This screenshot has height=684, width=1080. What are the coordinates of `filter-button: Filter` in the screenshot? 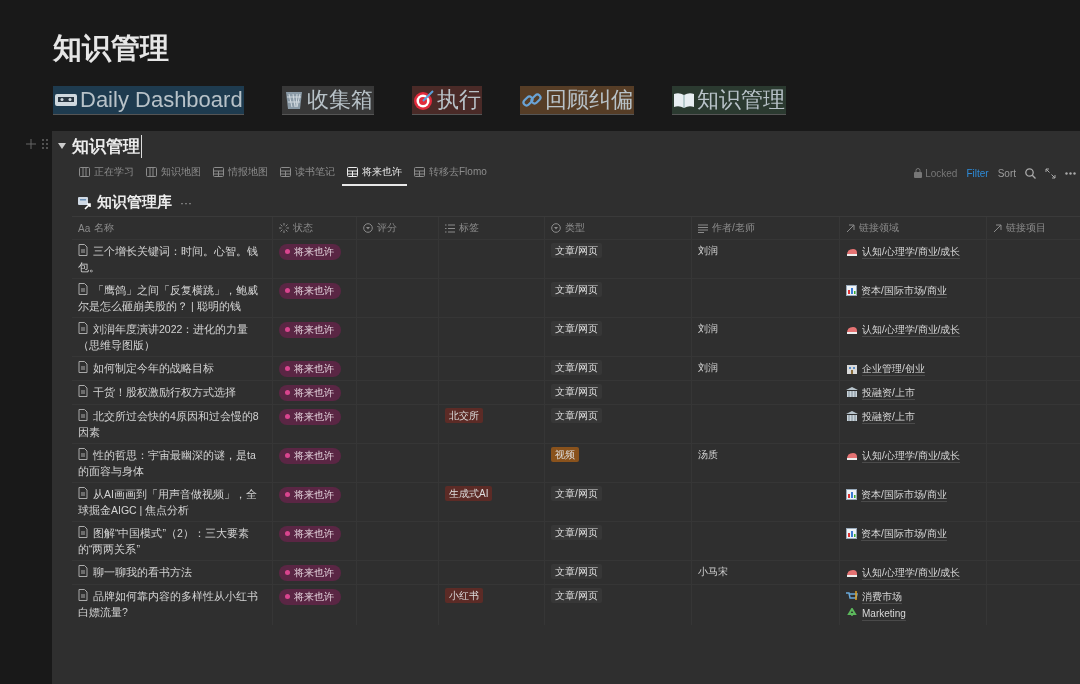 It's located at (977, 173).